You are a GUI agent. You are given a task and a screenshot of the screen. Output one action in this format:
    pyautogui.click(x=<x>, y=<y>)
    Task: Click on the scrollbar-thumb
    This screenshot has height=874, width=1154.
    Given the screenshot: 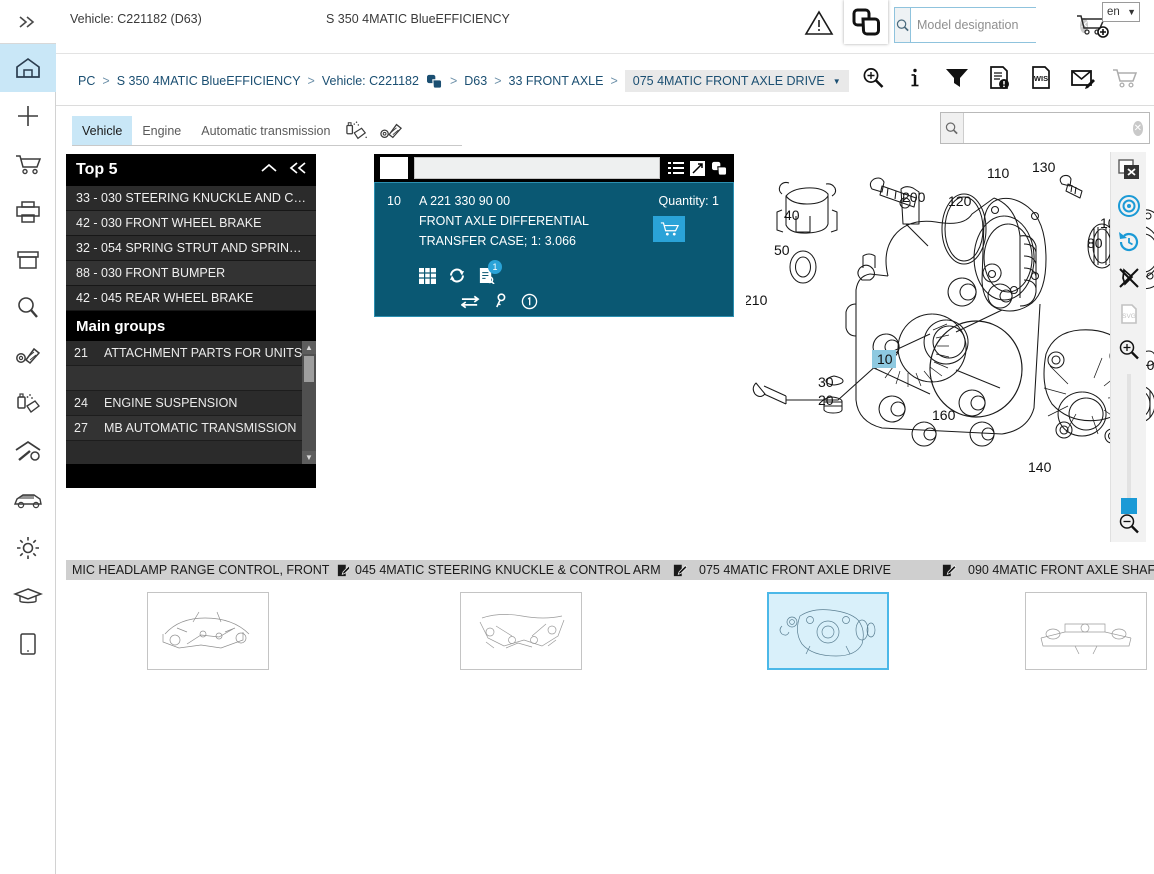 What is the action you would take?
    pyautogui.click(x=309, y=369)
    